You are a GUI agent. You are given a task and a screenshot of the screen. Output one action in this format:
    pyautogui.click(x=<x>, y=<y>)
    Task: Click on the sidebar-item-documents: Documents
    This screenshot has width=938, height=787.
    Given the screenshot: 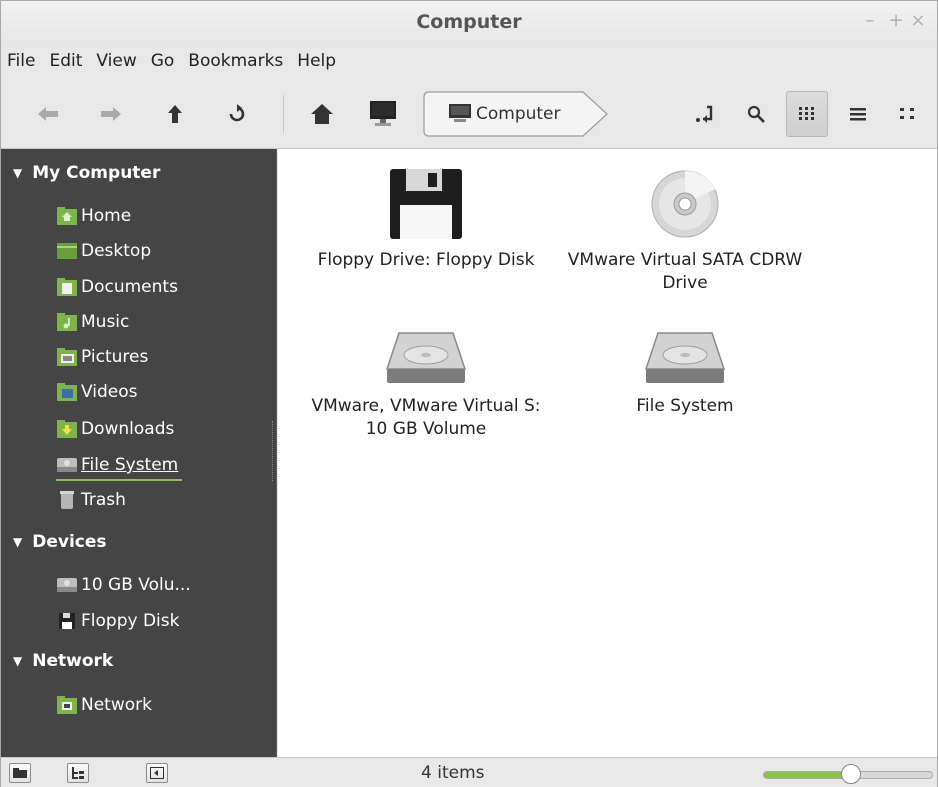 What is the action you would take?
    pyautogui.click(x=117, y=287)
    